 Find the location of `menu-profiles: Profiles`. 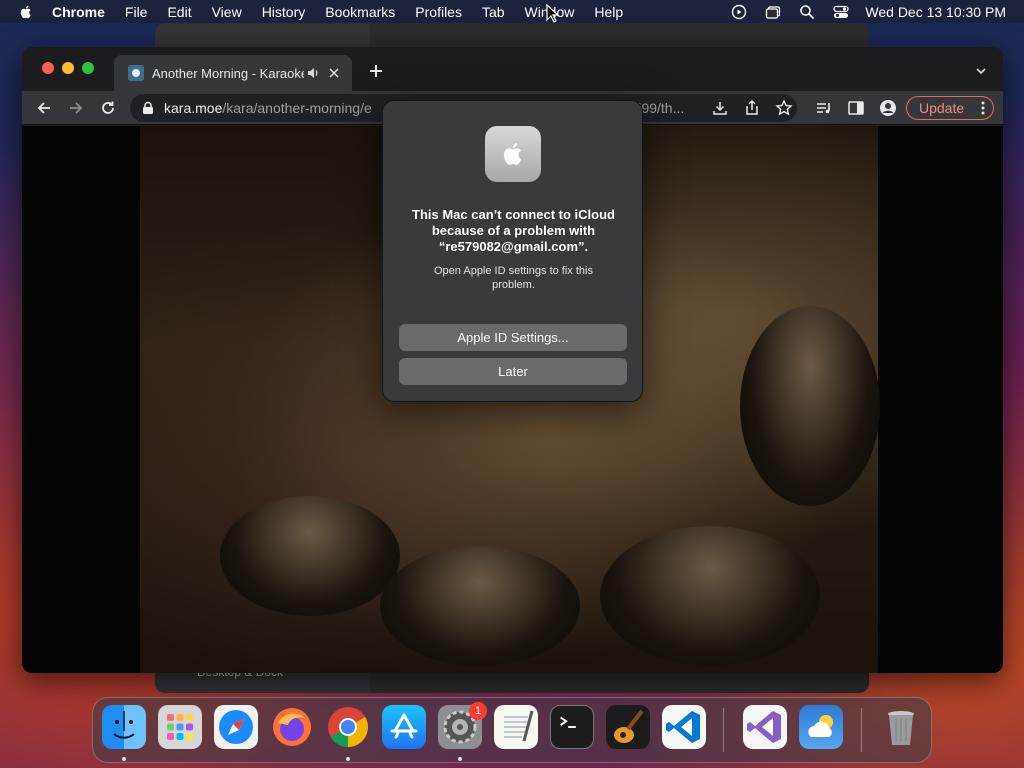

menu-profiles: Profiles is located at coordinates (438, 12).